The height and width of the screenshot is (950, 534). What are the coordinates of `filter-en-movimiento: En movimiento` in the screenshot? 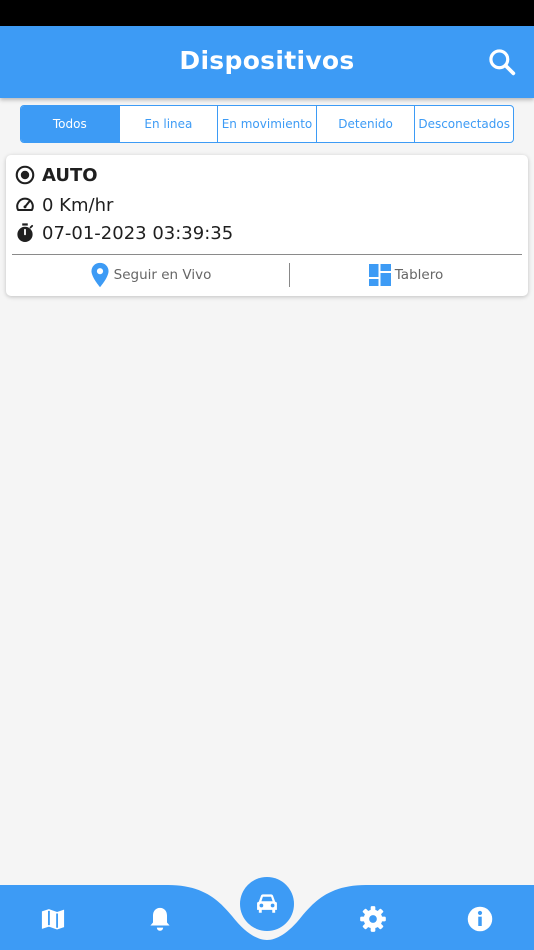 It's located at (267, 124).